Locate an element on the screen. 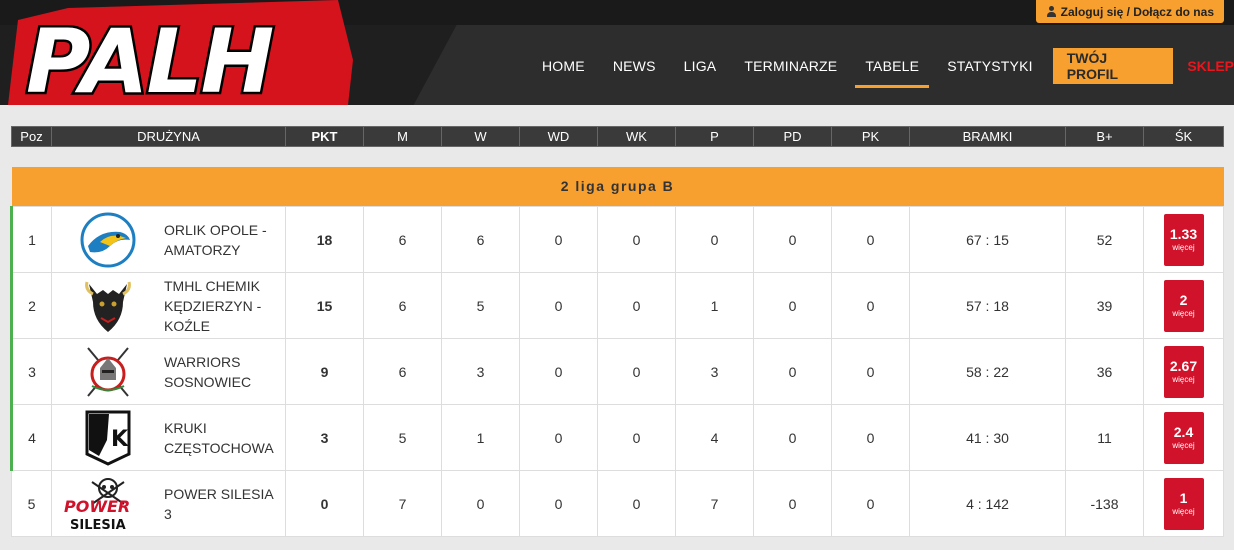  cell-bplus: 36 is located at coordinates (1104, 371).